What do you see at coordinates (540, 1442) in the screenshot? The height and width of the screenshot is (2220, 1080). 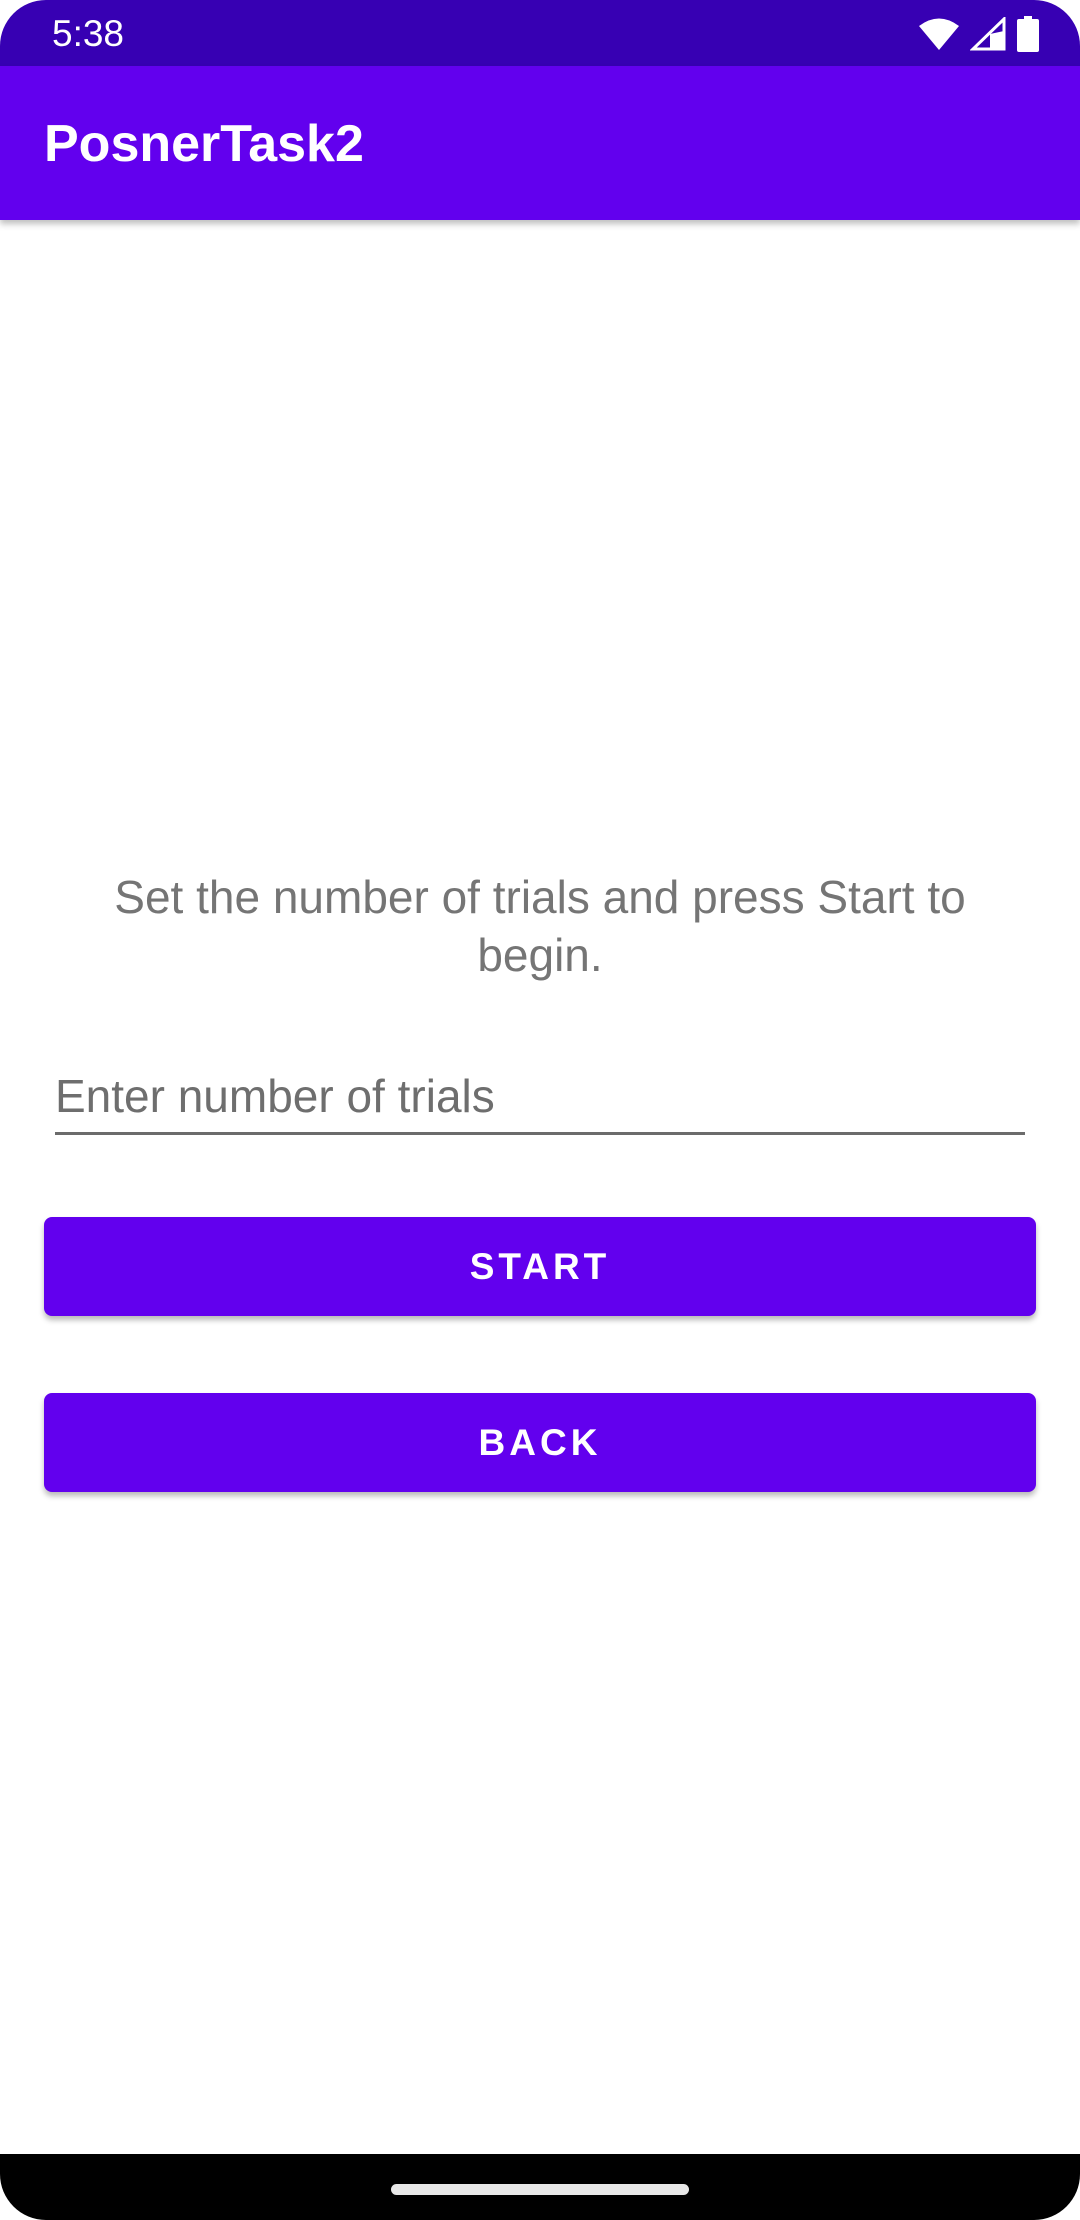 I see `back-button: BACK` at bounding box center [540, 1442].